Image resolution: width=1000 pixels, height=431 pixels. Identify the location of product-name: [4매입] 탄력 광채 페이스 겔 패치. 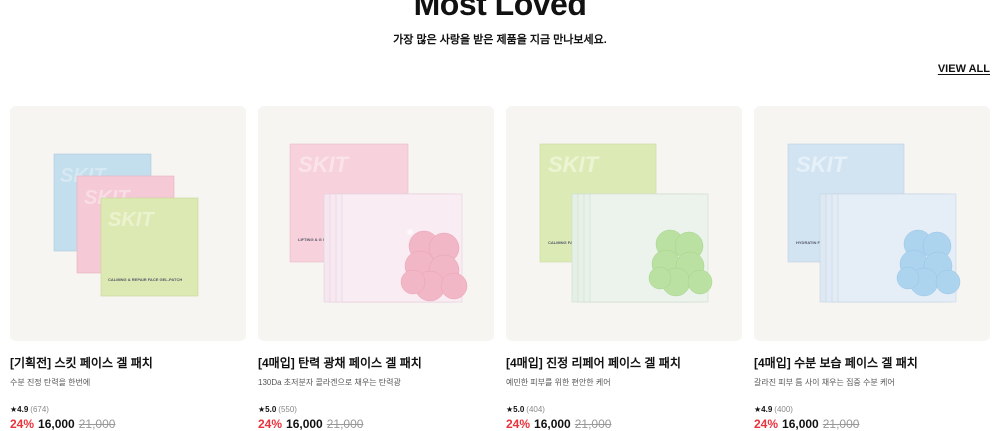
(376, 362).